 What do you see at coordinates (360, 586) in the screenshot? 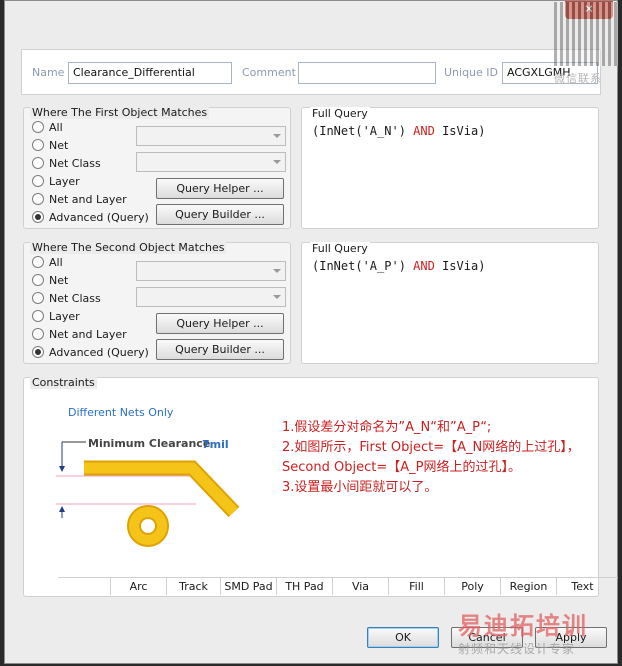
I see `tab-via: Via` at bounding box center [360, 586].